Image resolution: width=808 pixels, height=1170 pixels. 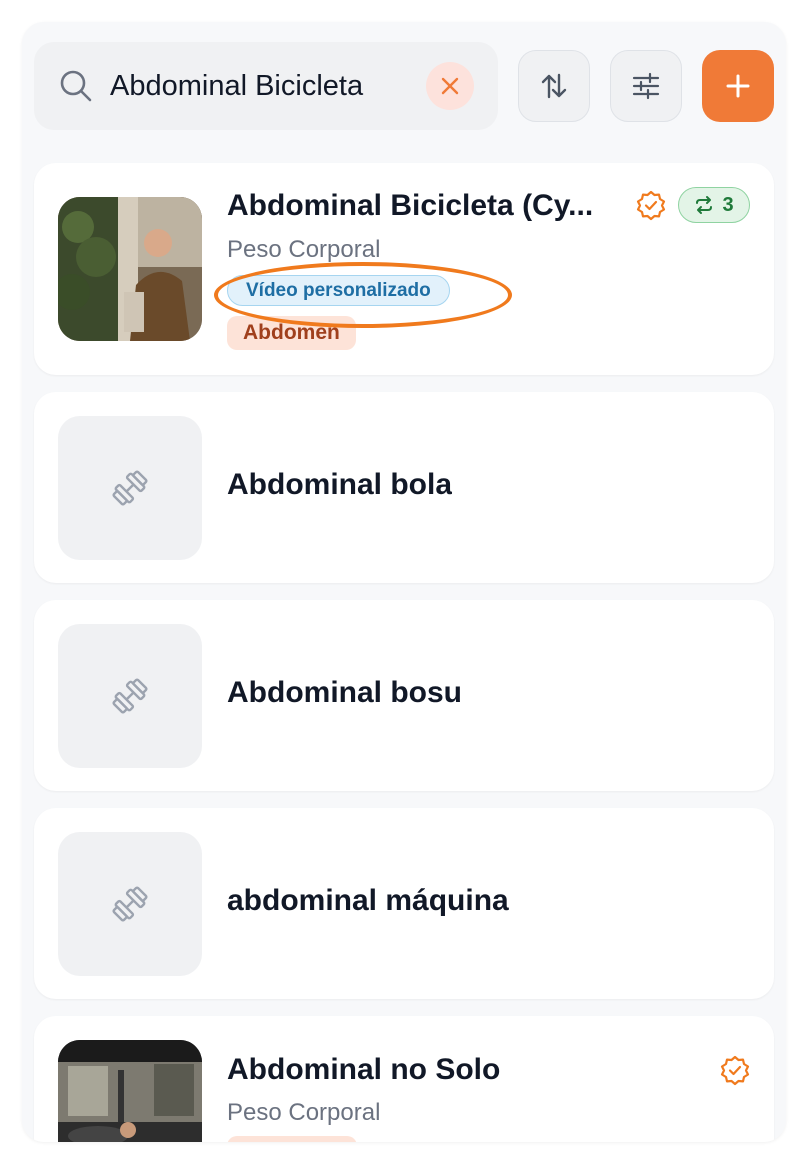 I want to click on close-icon, so click(x=450, y=86).